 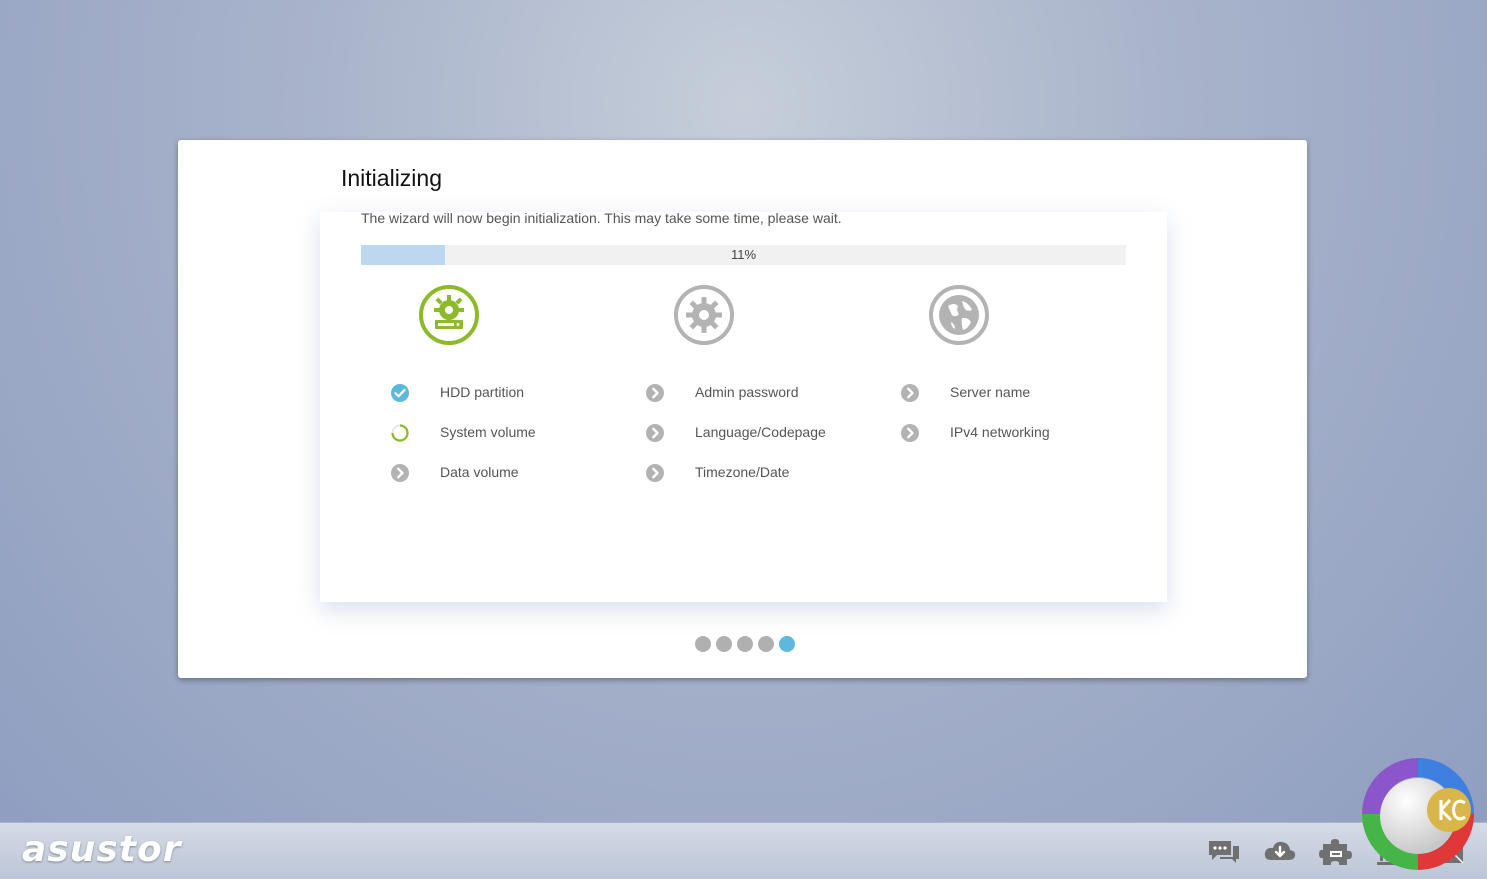 I want to click on step-label: HDD partition, so click(x=482, y=392).